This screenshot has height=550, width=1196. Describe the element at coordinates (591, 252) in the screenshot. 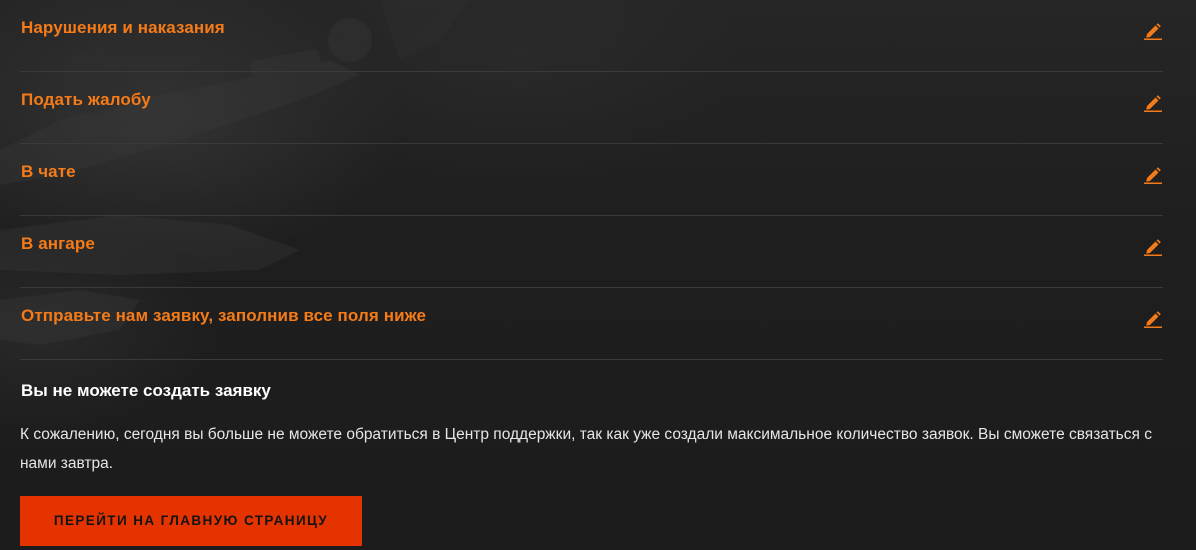

I see `step-in-hangar: В ангаре` at that location.